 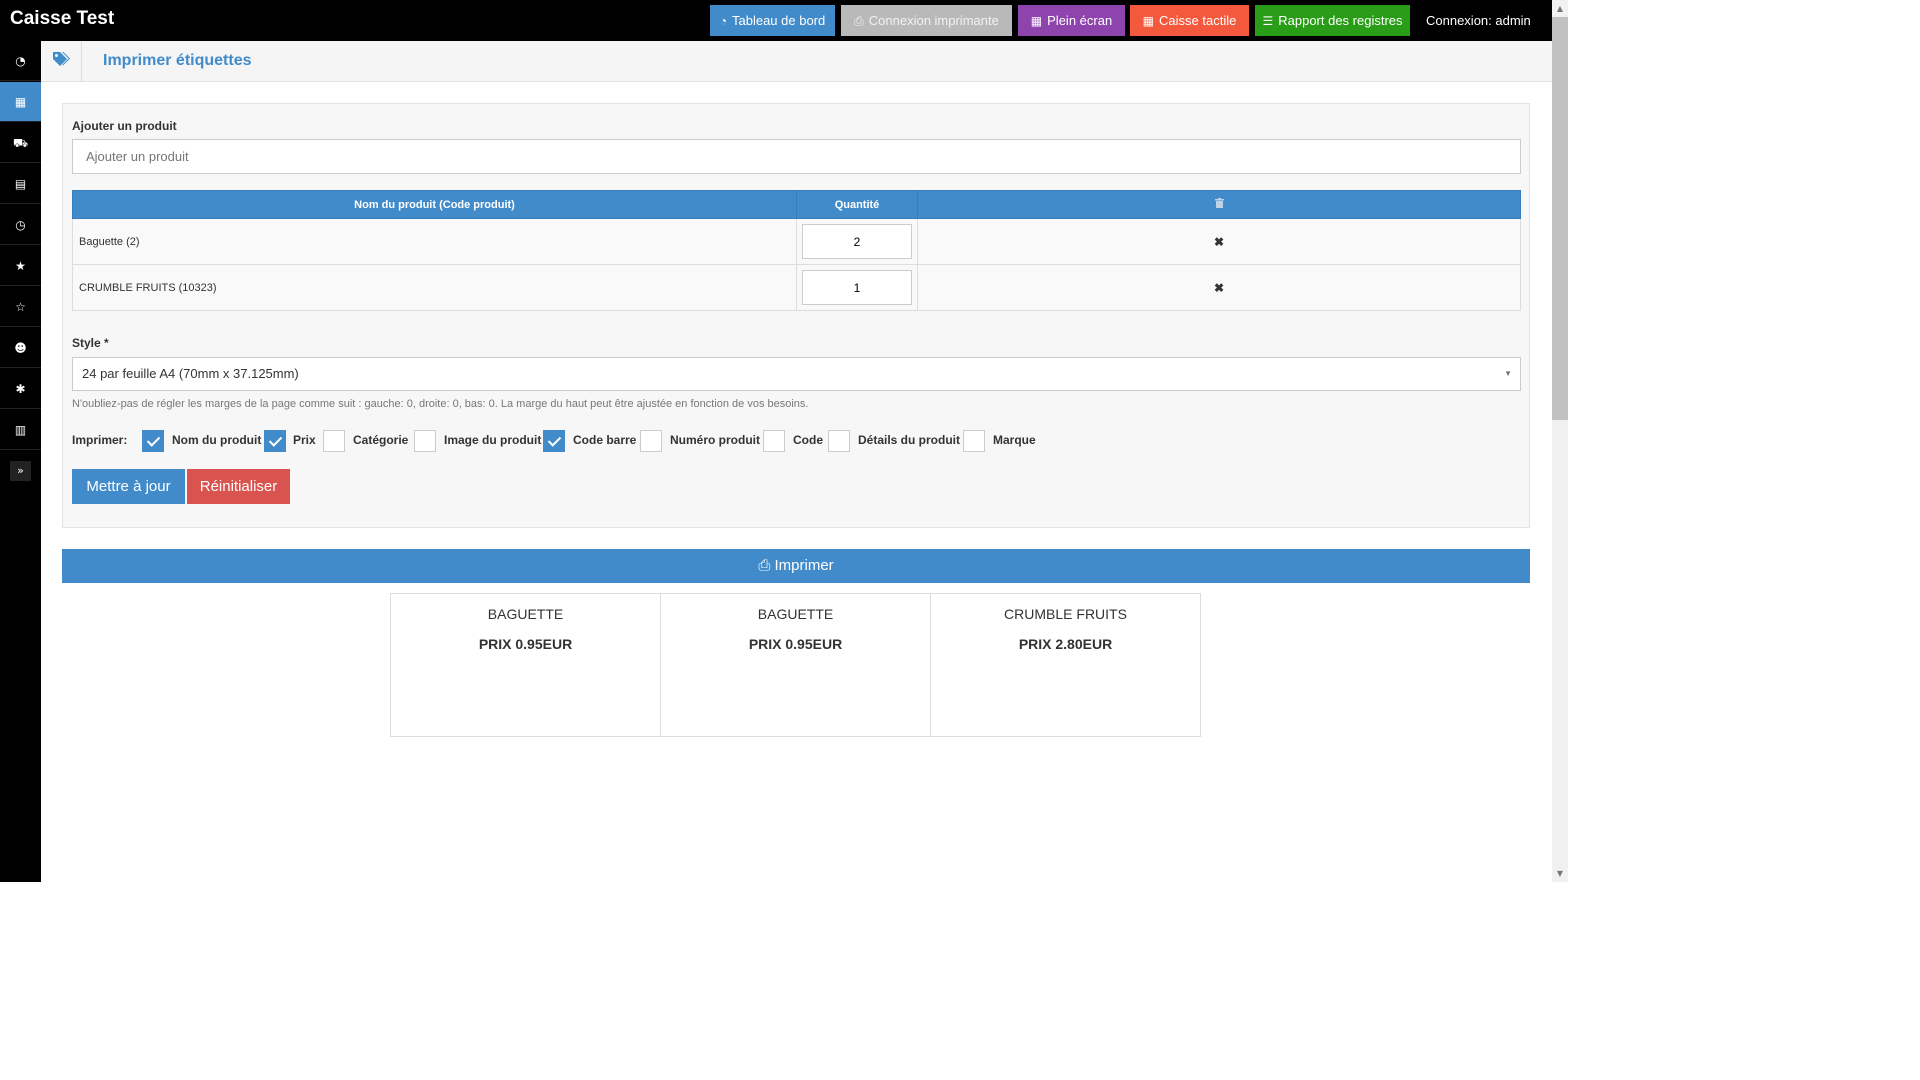 I want to click on print-button-label: Imprimer, so click(x=804, y=565).